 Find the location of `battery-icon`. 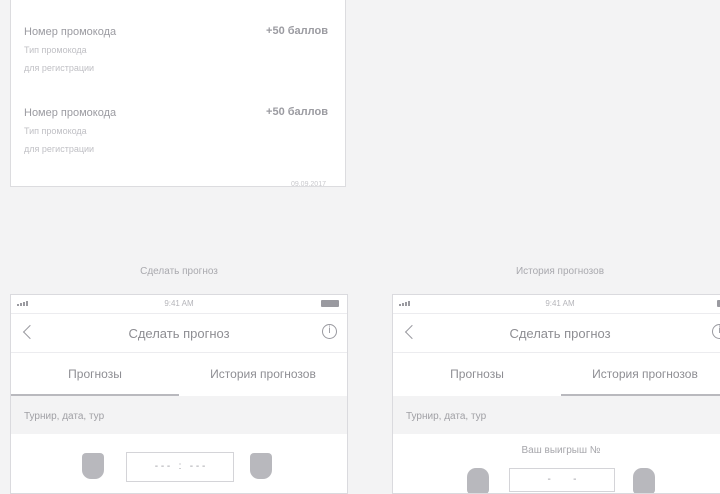

battery-icon is located at coordinates (330, 303).